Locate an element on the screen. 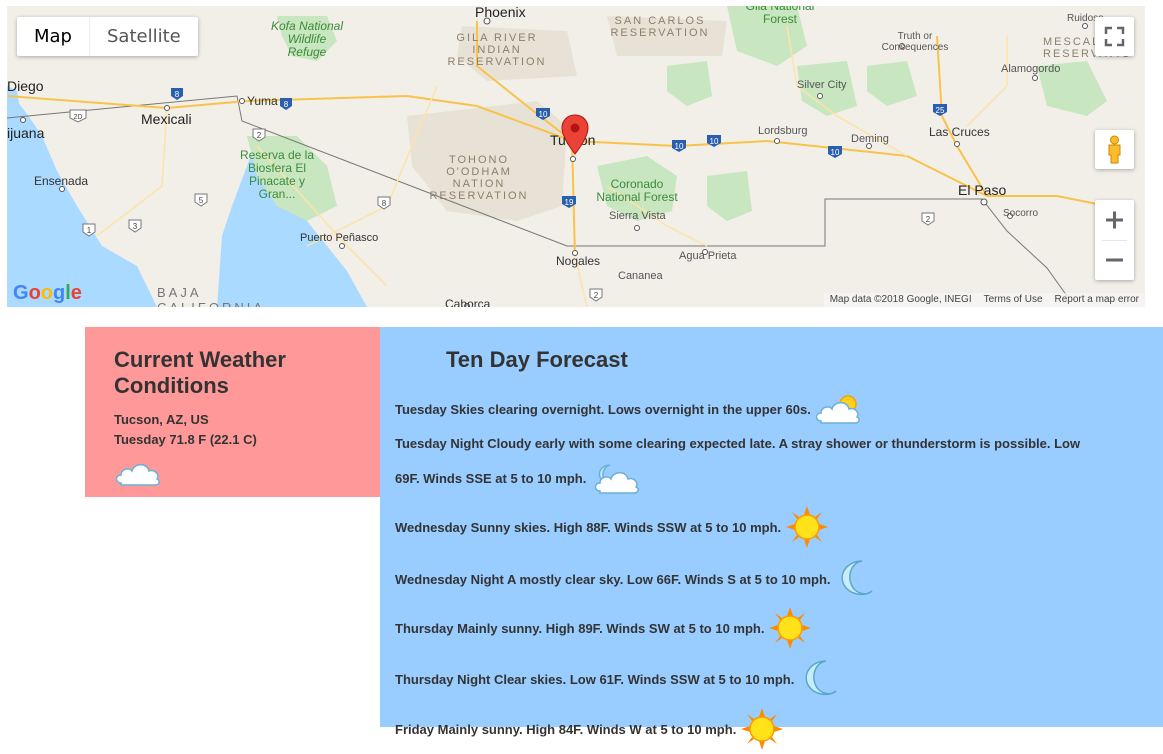  highway-shield-icon: 25 is located at coordinates (940, 112).